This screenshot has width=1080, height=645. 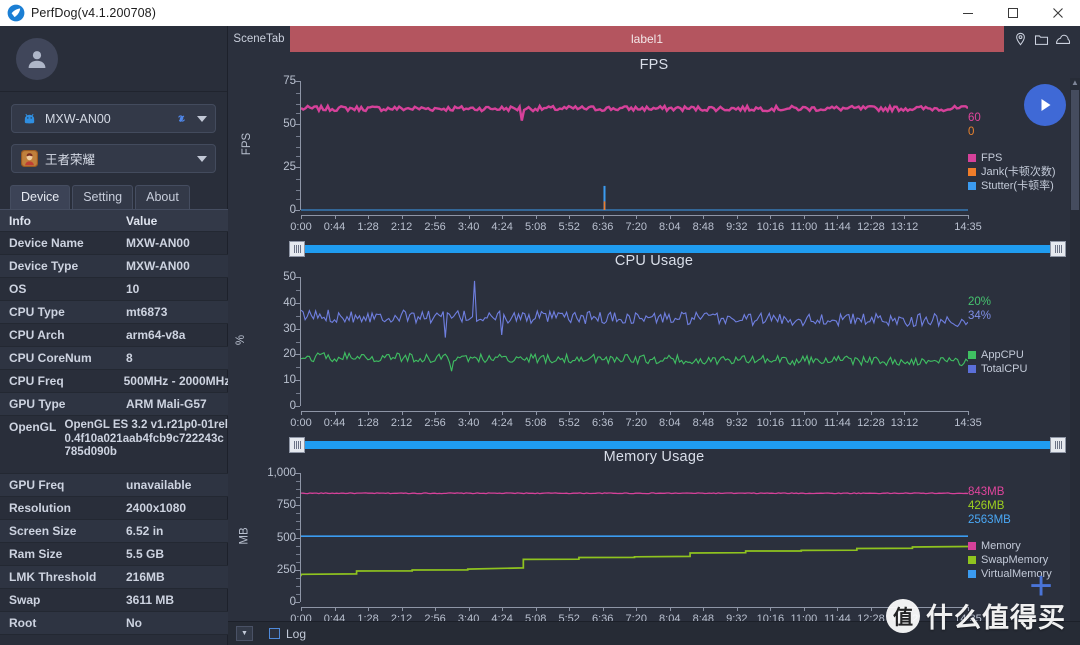 I want to click on xaxis-tick-label: 2:12, so click(x=401, y=227).